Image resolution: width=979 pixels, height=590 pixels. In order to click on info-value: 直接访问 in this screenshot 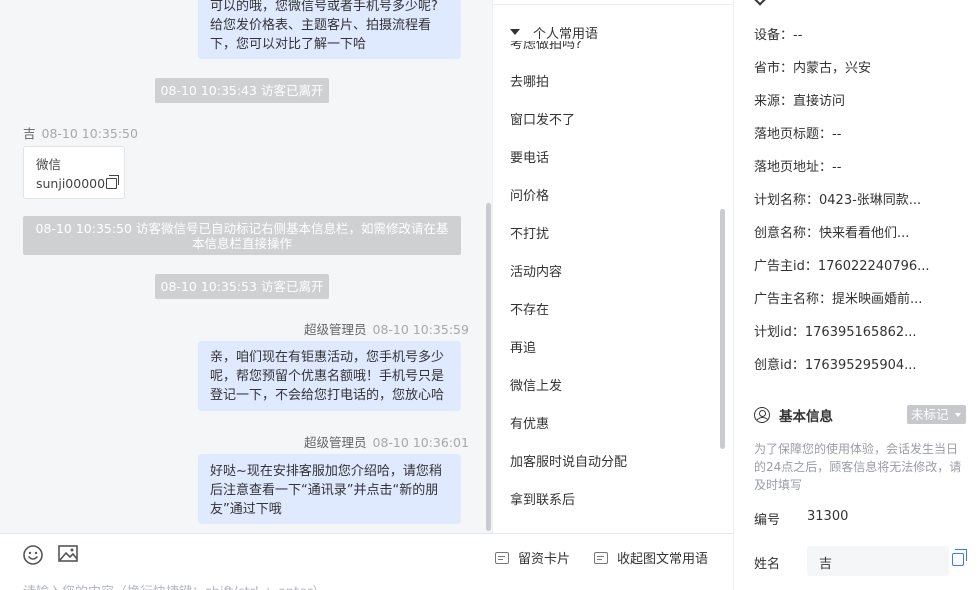, I will do `click(819, 101)`.